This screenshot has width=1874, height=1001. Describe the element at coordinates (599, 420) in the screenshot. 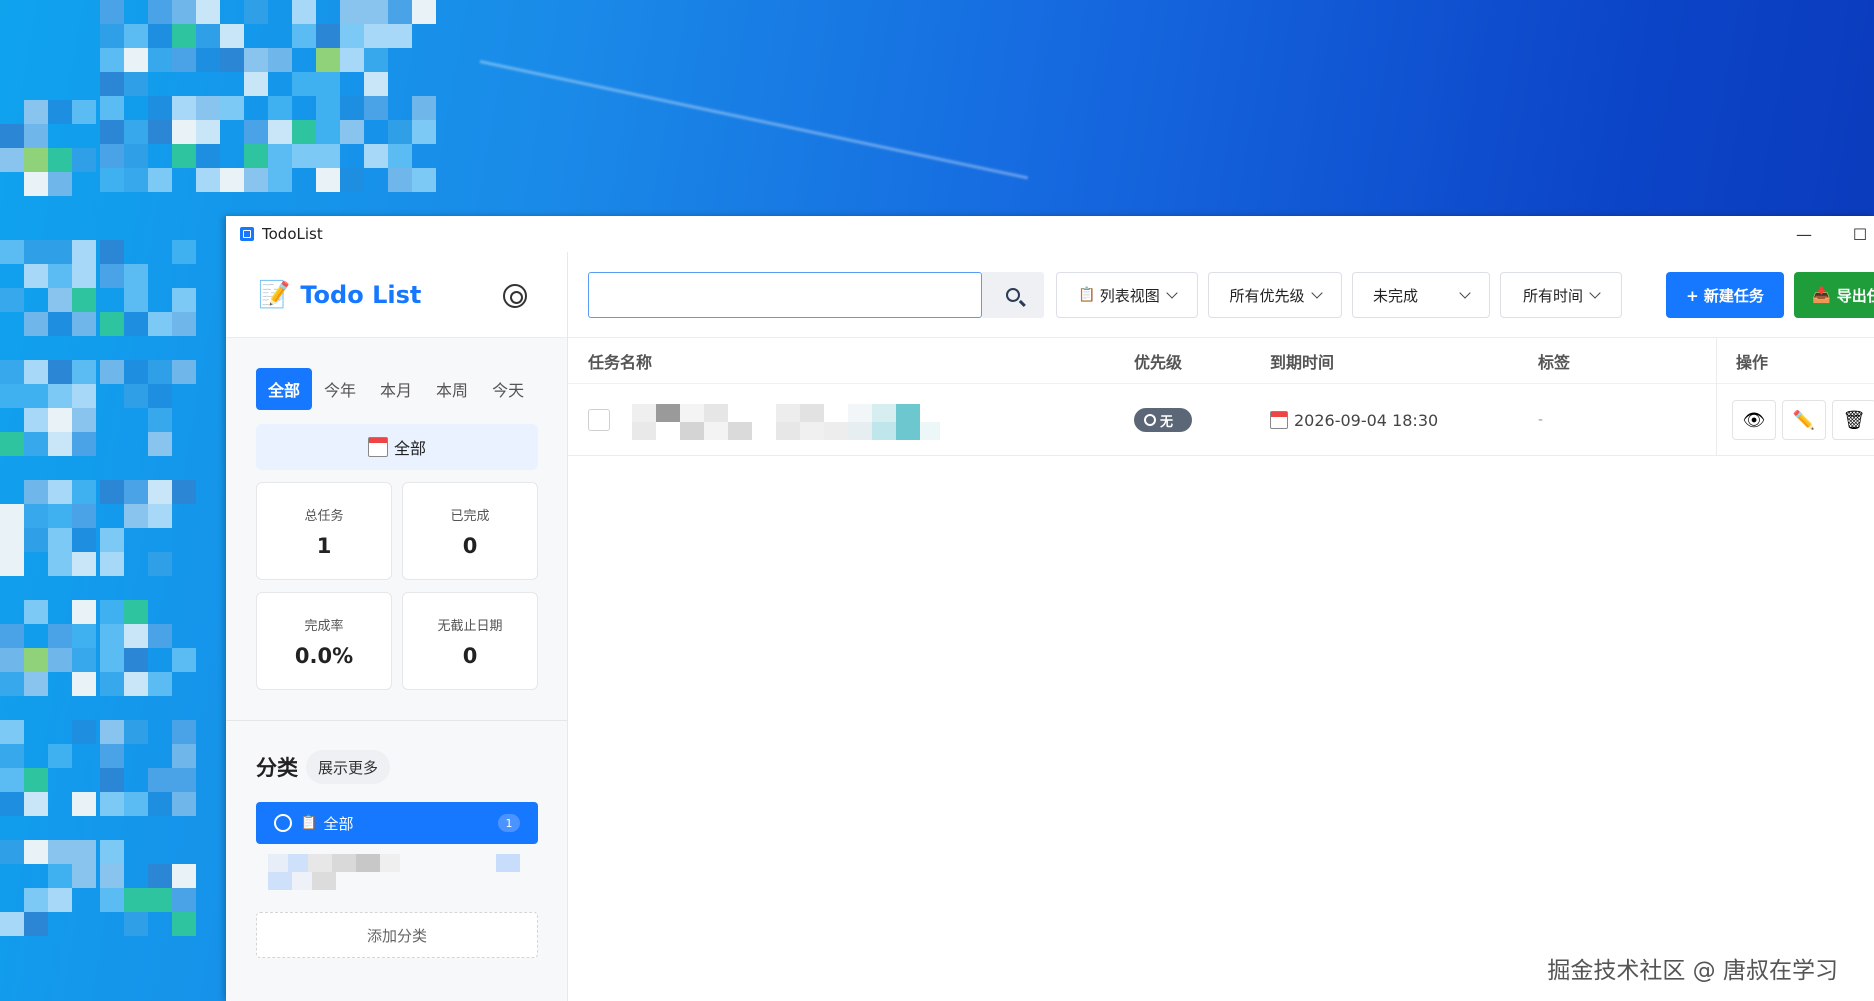

I see `task-checkbox` at that location.